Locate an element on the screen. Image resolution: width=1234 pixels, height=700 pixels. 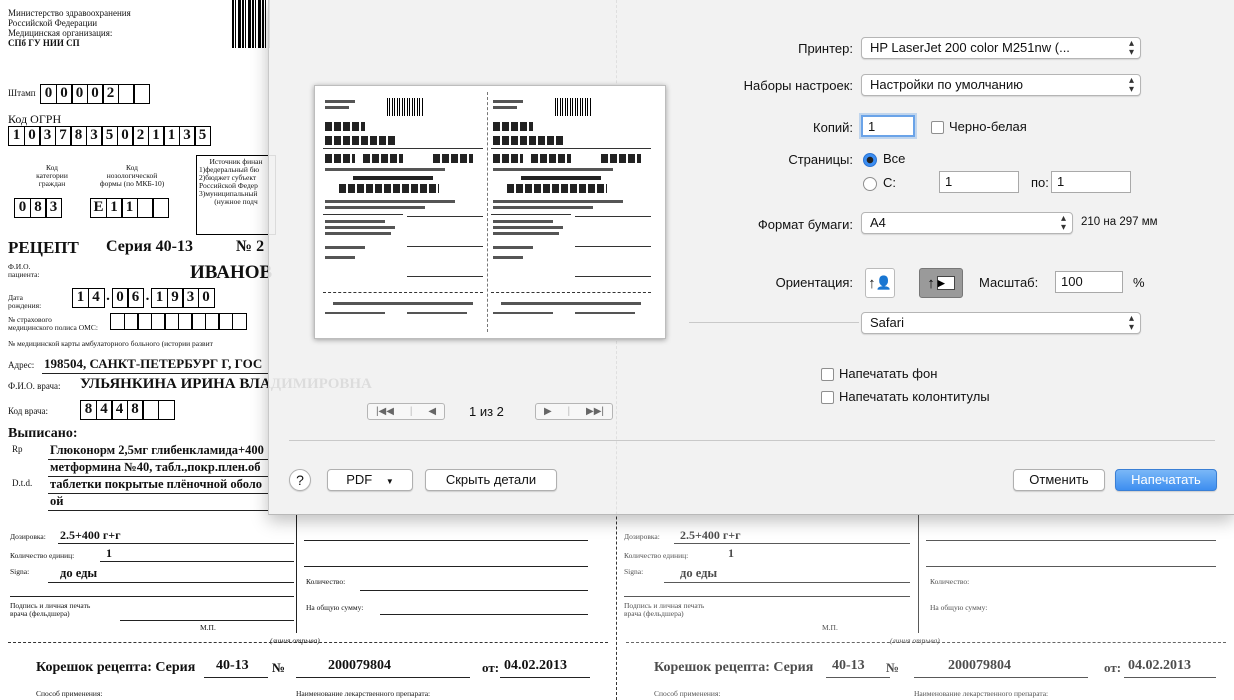
pdf-menu-button: PDF ▼ is located at coordinates (370, 480).